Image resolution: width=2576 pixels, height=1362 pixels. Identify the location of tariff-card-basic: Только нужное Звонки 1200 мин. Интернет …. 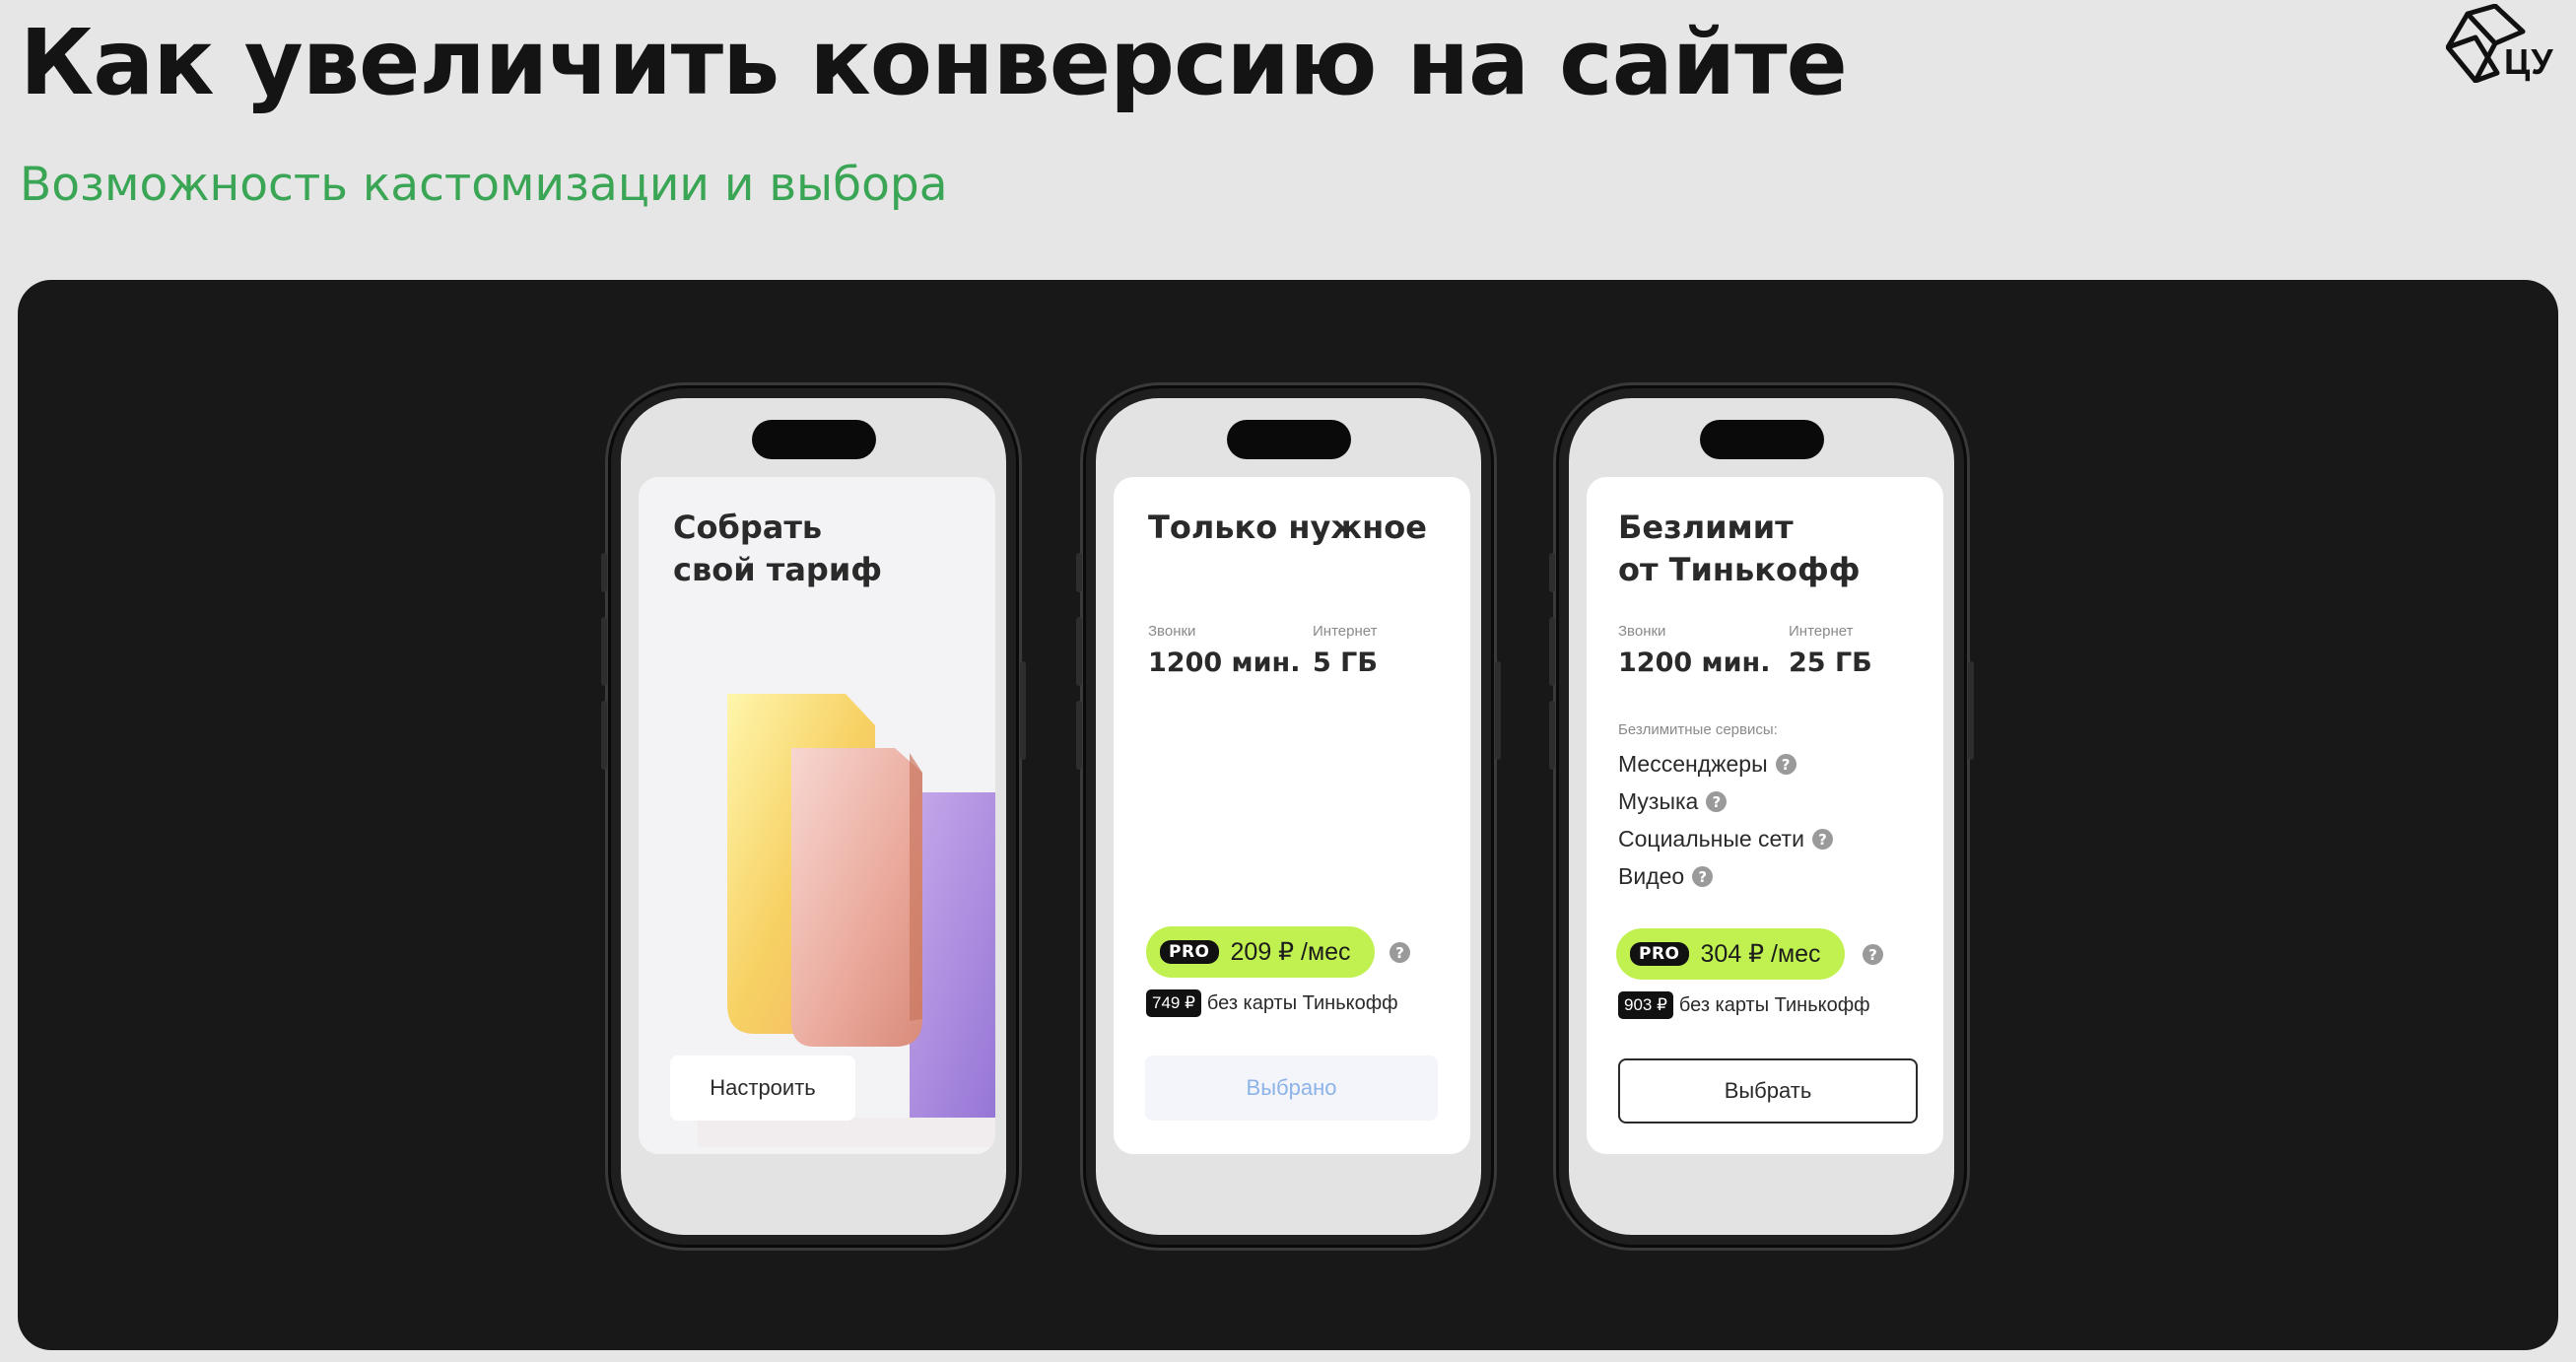
(1292, 815).